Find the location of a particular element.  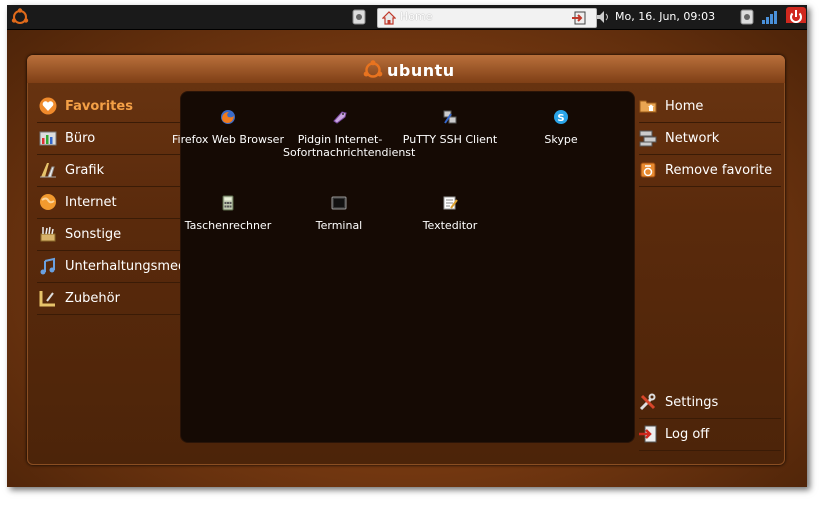

app-skype: S Skype is located at coordinates (561, 127).